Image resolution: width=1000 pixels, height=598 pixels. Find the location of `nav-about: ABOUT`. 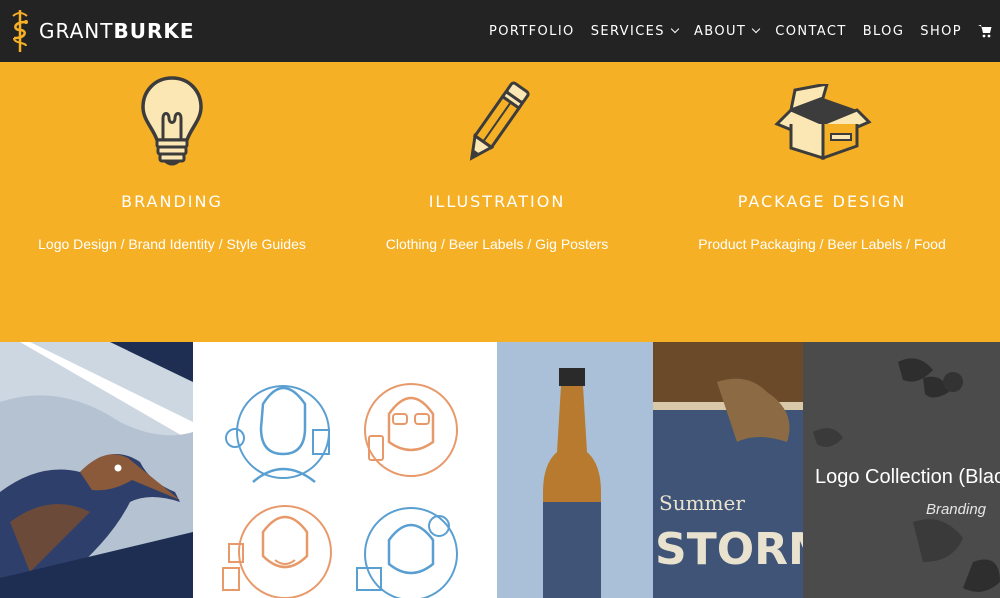

nav-about: ABOUT is located at coordinates (727, 31).